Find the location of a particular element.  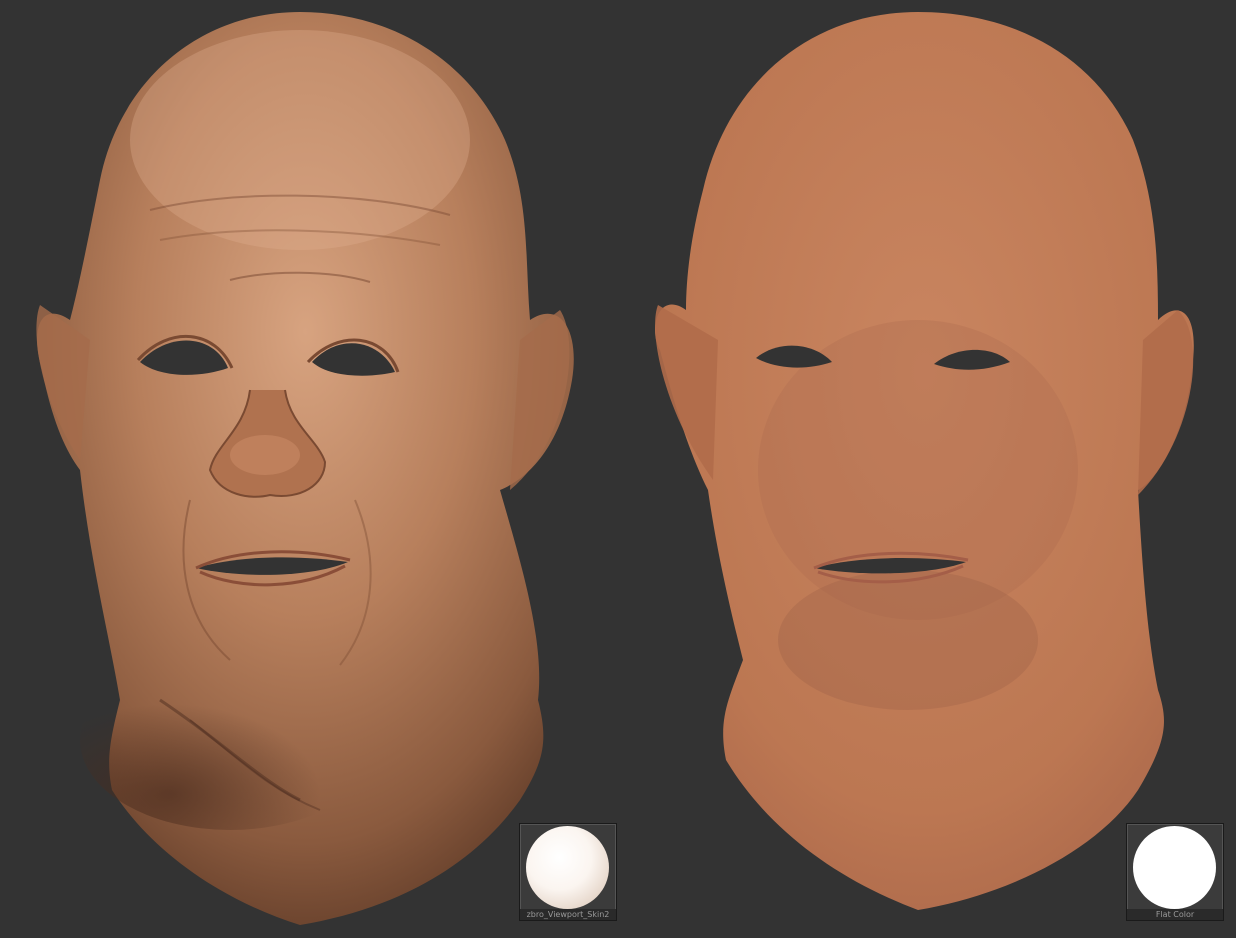

material-thumbnail-skin: zbro_Viewport_Skin2 is located at coordinates (568, 872).